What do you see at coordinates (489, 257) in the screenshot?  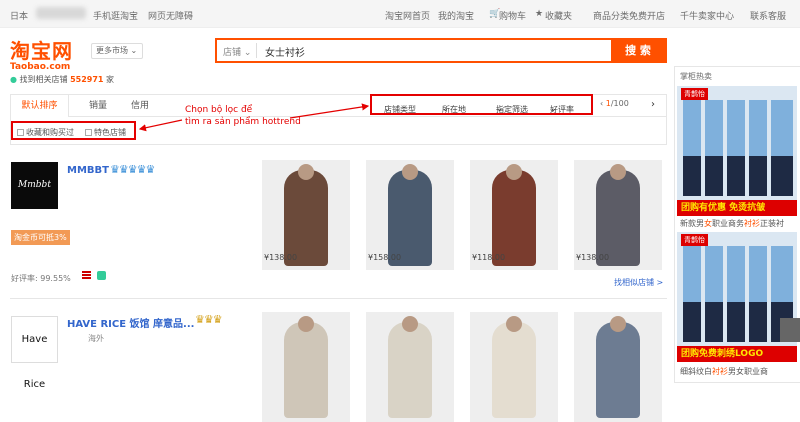 I see `product-price: ¥118.00` at bounding box center [489, 257].